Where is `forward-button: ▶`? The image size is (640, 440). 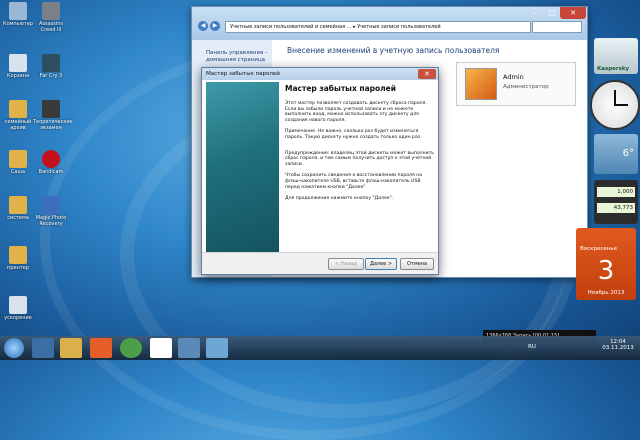
forward-button: ▶ is located at coordinates (215, 26).